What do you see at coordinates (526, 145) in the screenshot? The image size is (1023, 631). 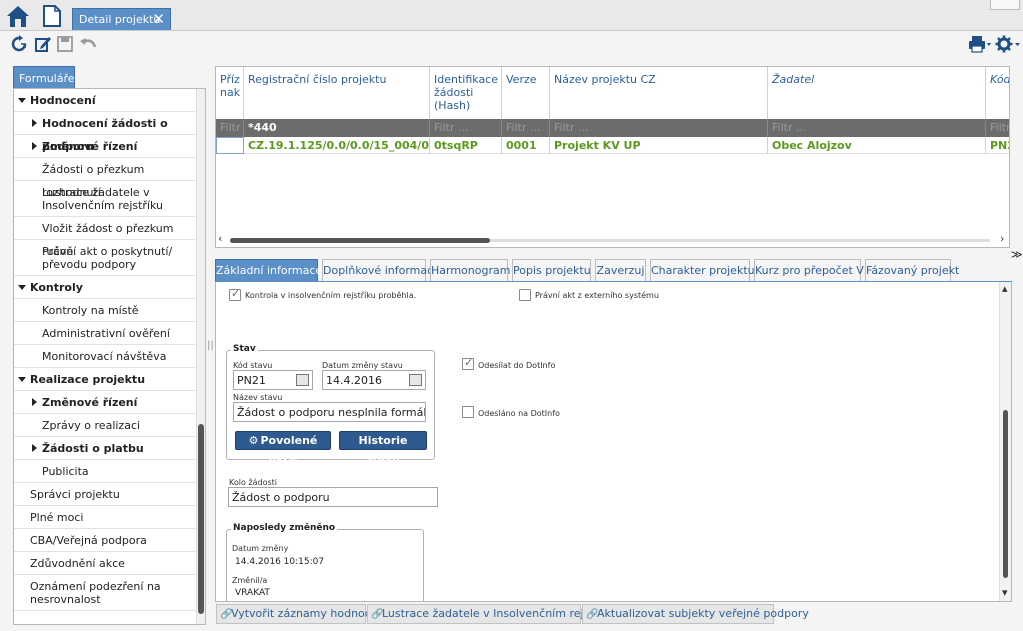 I see `table-cell: 0001` at bounding box center [526, 145].